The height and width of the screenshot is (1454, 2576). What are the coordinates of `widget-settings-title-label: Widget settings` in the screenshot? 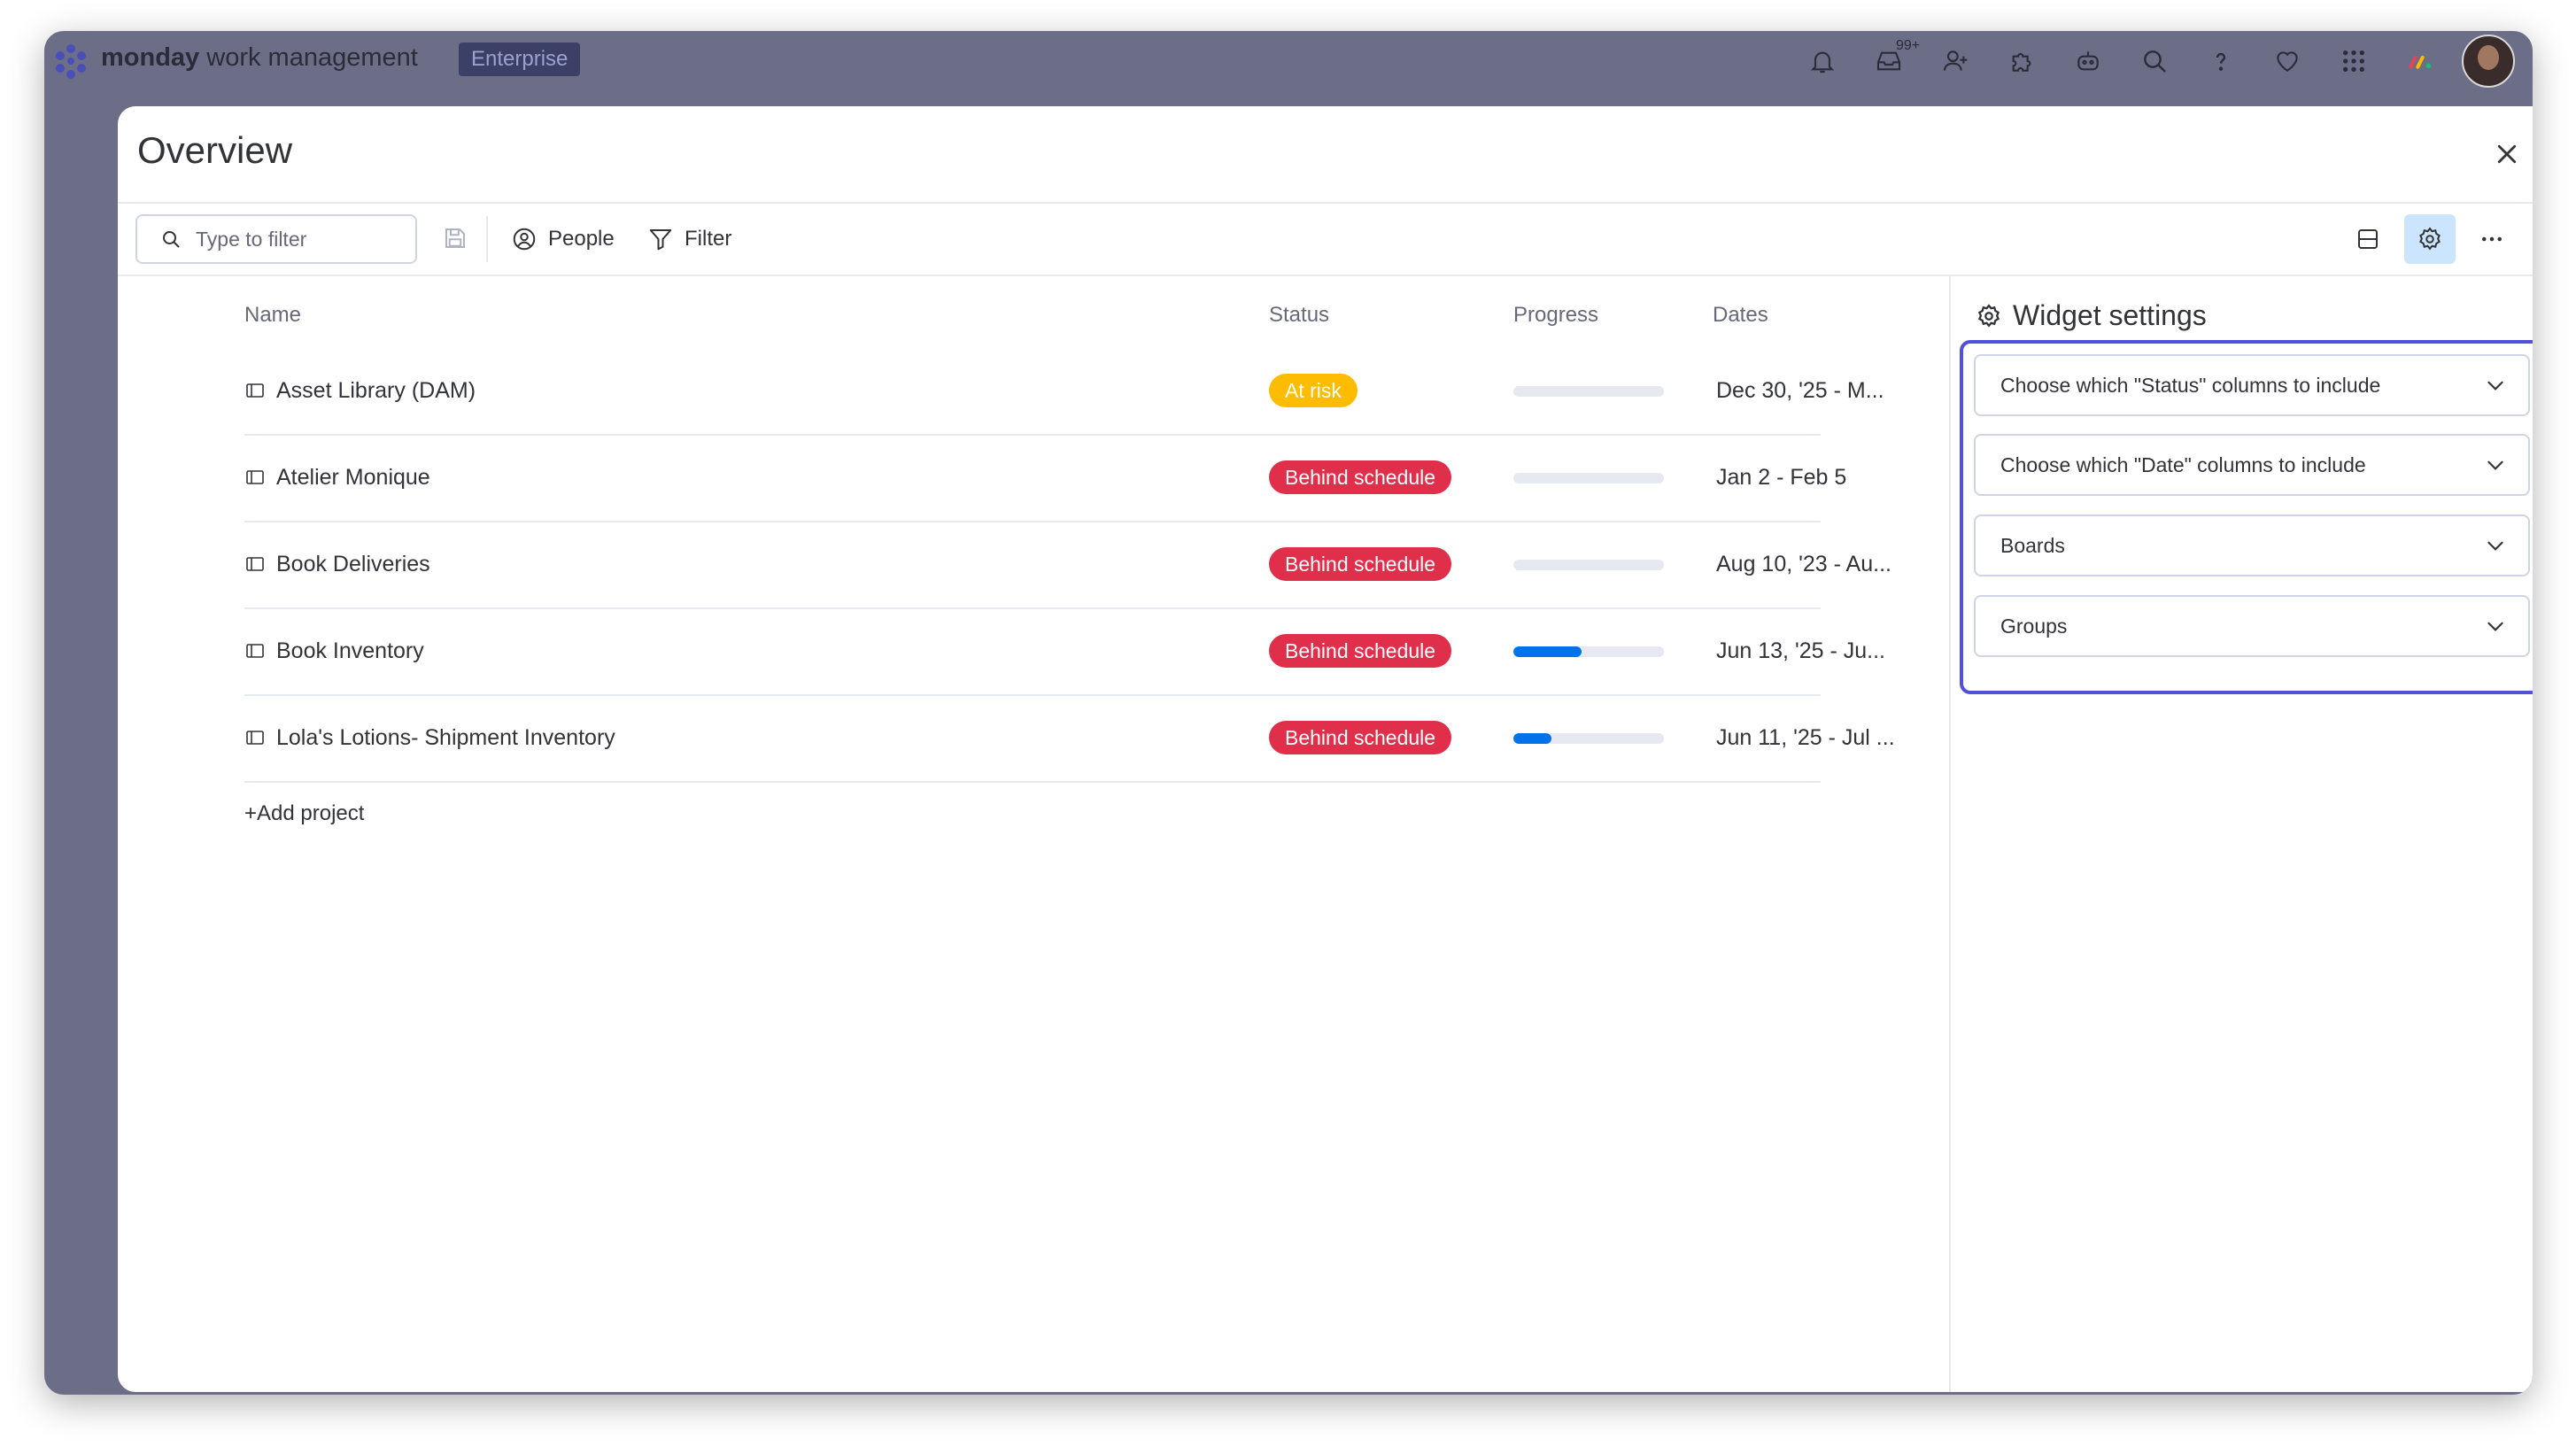 It's located at (2110, 315).